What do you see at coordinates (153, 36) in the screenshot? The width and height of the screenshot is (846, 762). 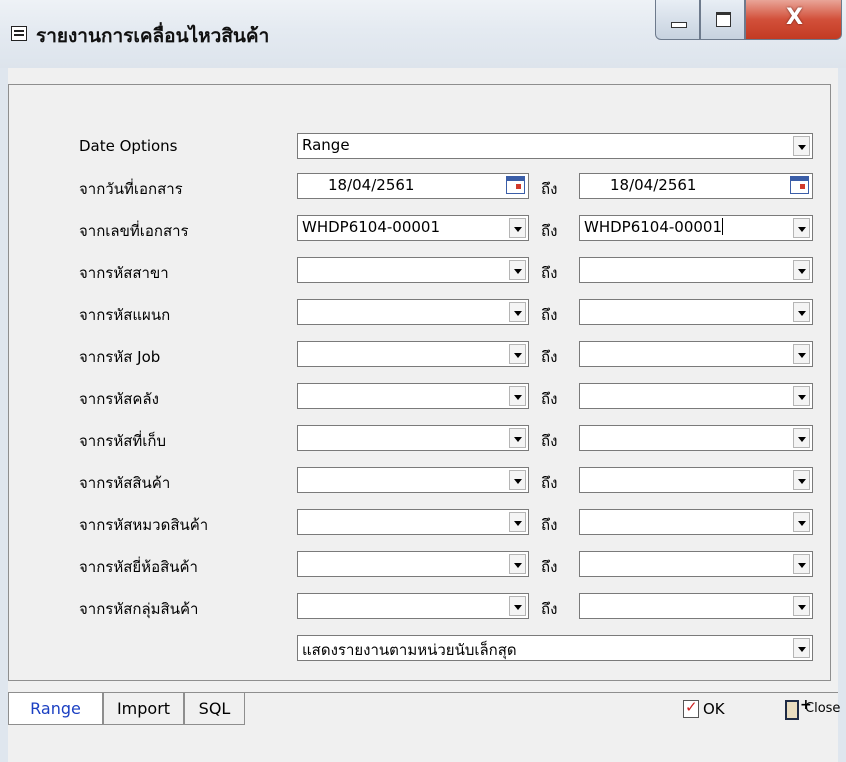 I see `window-title: รายงานการเคลื่อนไหวสินค้า` at bounding box center [153, 36].